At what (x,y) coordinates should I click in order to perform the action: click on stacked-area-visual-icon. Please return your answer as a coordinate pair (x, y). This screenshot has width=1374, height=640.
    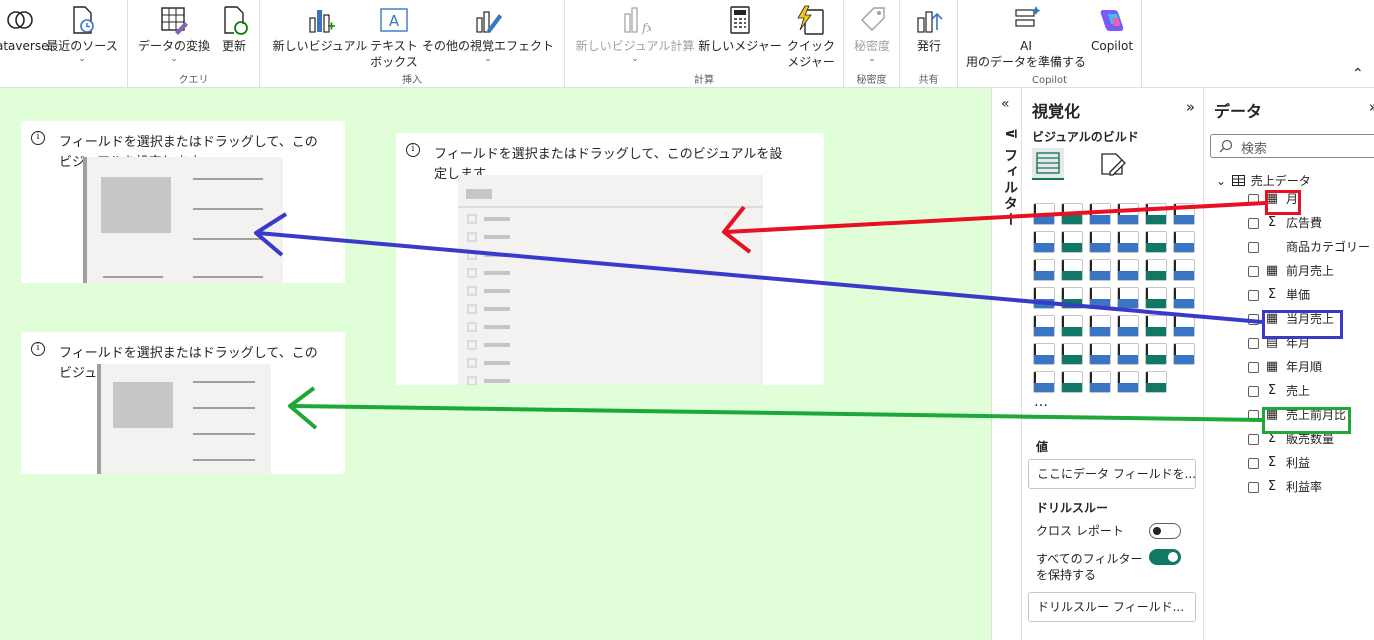
    Looking at the image, I should click on (1100, 242).